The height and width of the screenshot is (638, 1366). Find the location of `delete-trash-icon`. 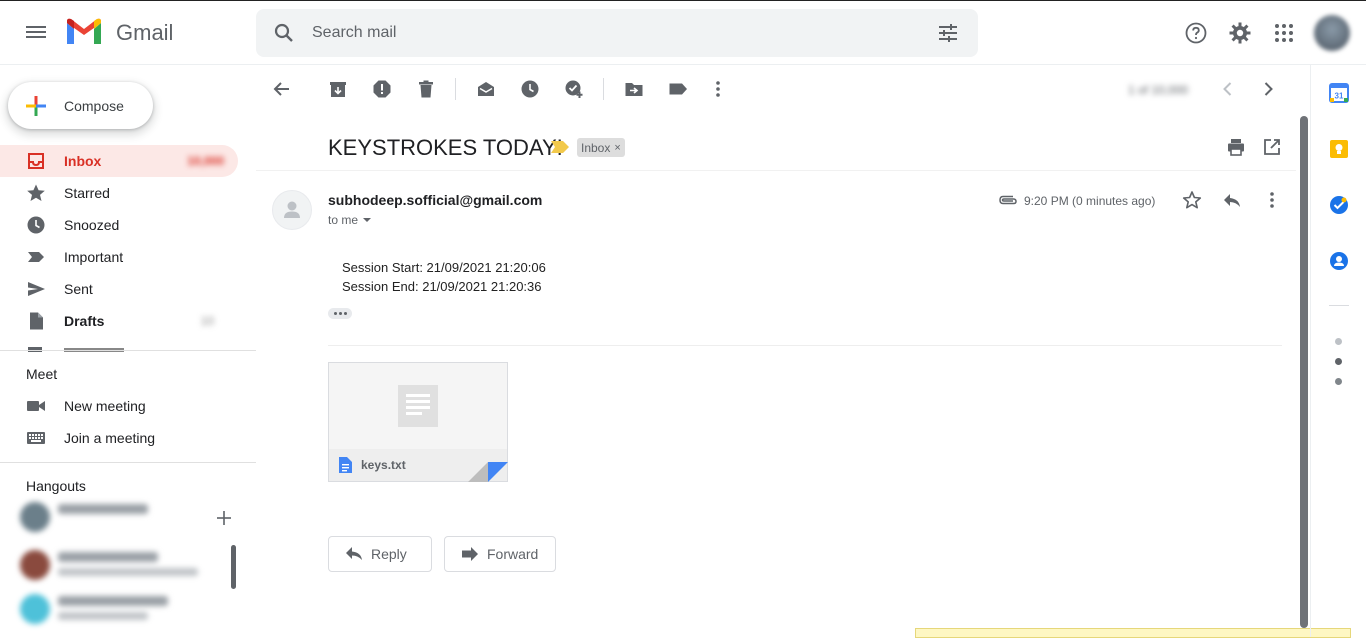

delete-trash-icon is located at coordinates (426, 89).